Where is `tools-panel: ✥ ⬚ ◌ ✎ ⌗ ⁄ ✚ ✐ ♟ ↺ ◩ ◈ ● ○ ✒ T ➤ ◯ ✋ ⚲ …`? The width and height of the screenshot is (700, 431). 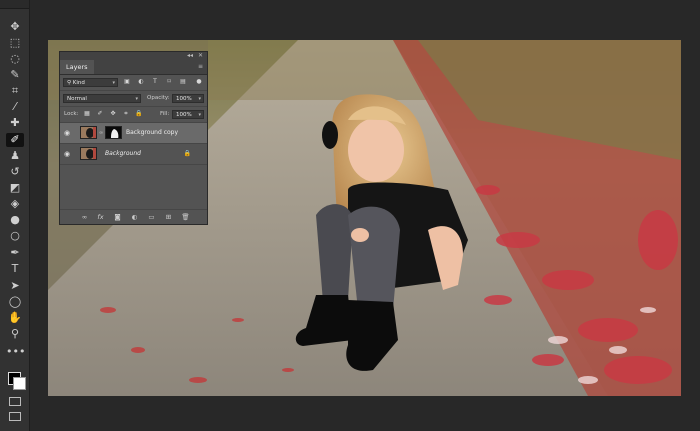 tools-panel: ✥ ⬚ ◌ ✎ ⌗ ⁄ ✚ ✐ ♟ ↺ ◩ ◈ ● ○ ✒ T ➤ ◯ ✋ ⚲ … is located at coordinates (15, 215).